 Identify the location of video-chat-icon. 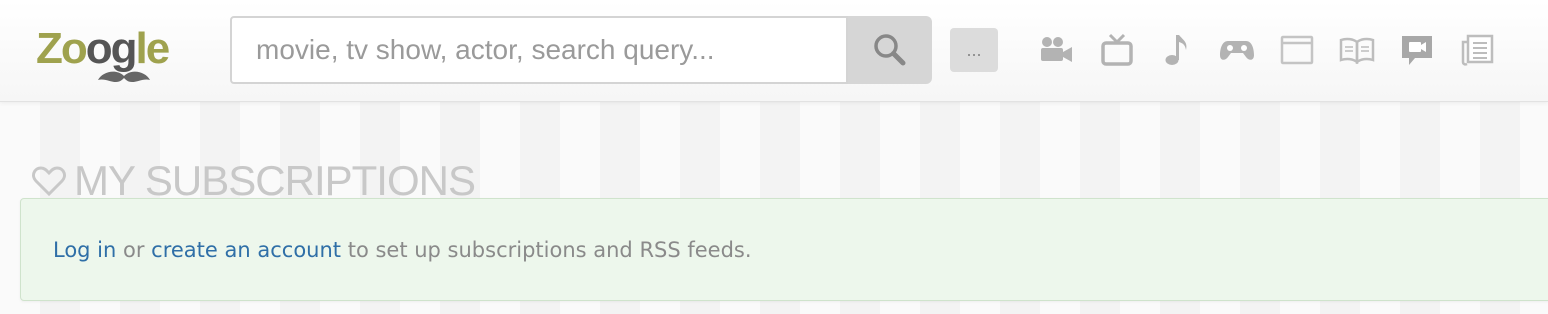
(1417, 50).